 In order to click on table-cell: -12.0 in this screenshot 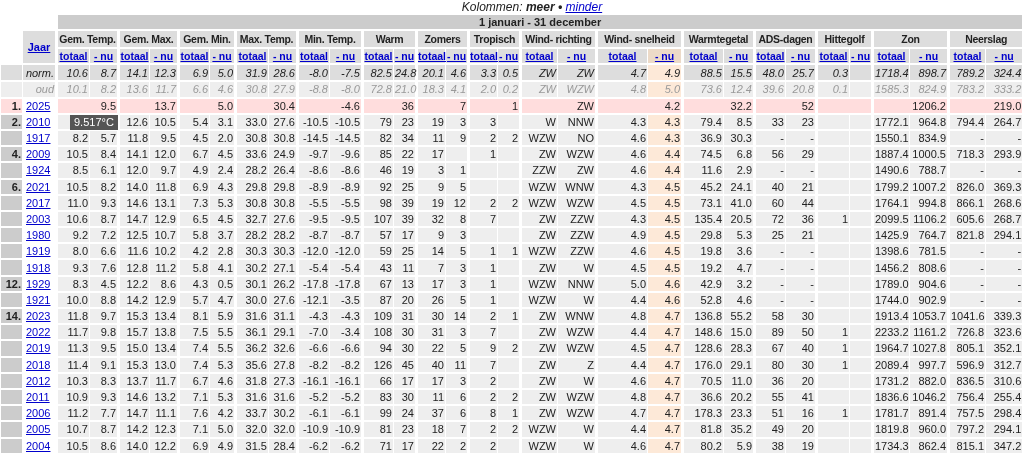, I will do `click(345, 252)`.